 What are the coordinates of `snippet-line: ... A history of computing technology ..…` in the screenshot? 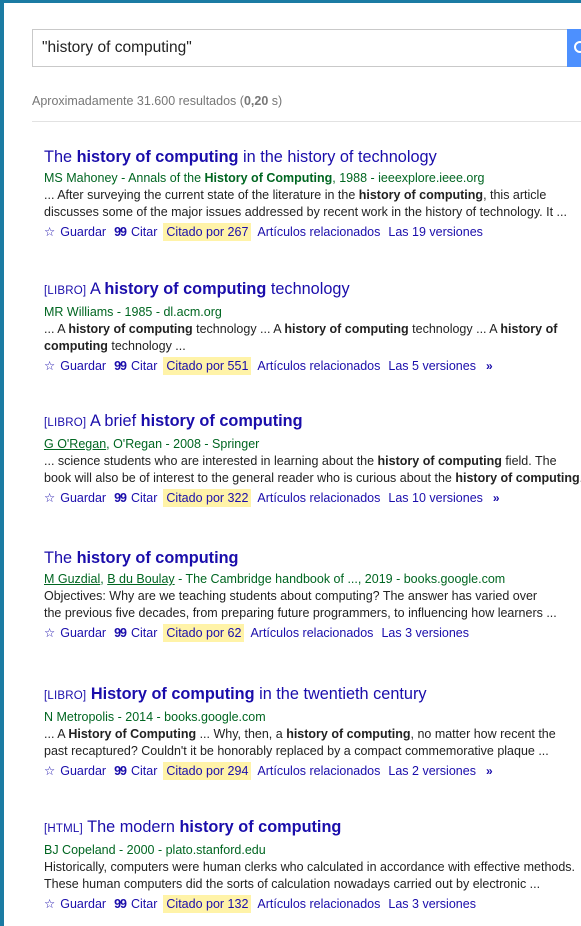 It's located at (312, 329).